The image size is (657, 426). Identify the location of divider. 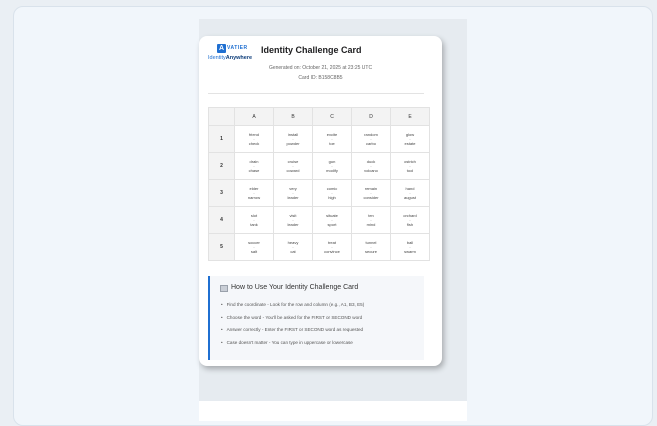
(316, 93).